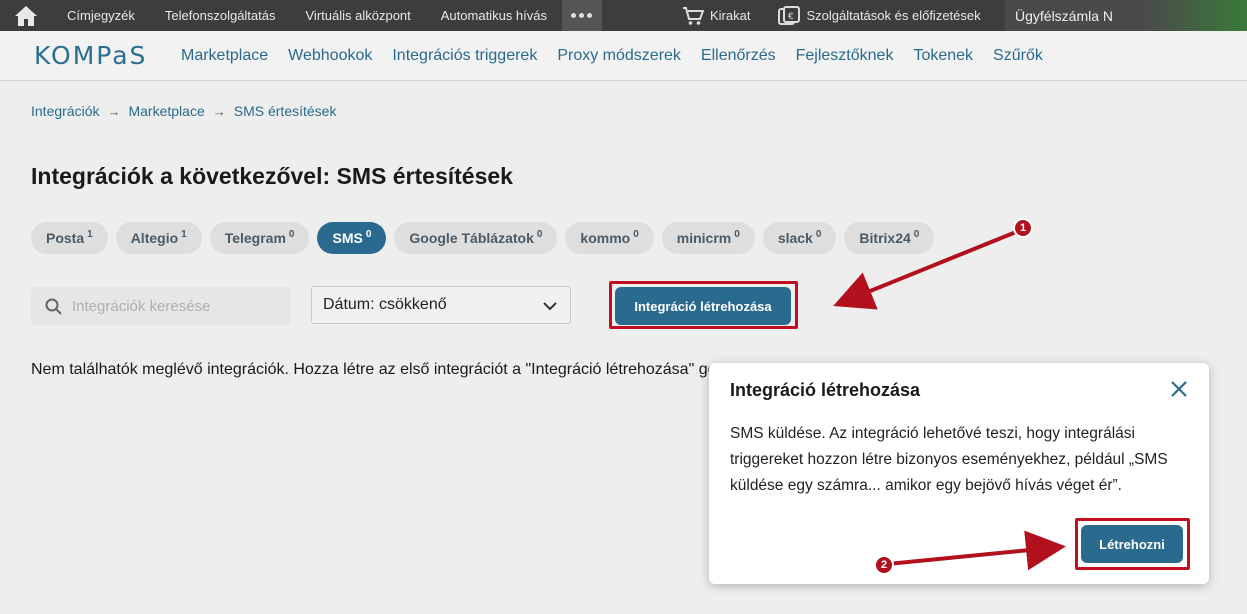 The width and height of the screenshot is (1247, 614). What do you see at coordinates (605, 238) in the screenshot?
I see `chip-label: kommo` at bounding box center [605, 238].